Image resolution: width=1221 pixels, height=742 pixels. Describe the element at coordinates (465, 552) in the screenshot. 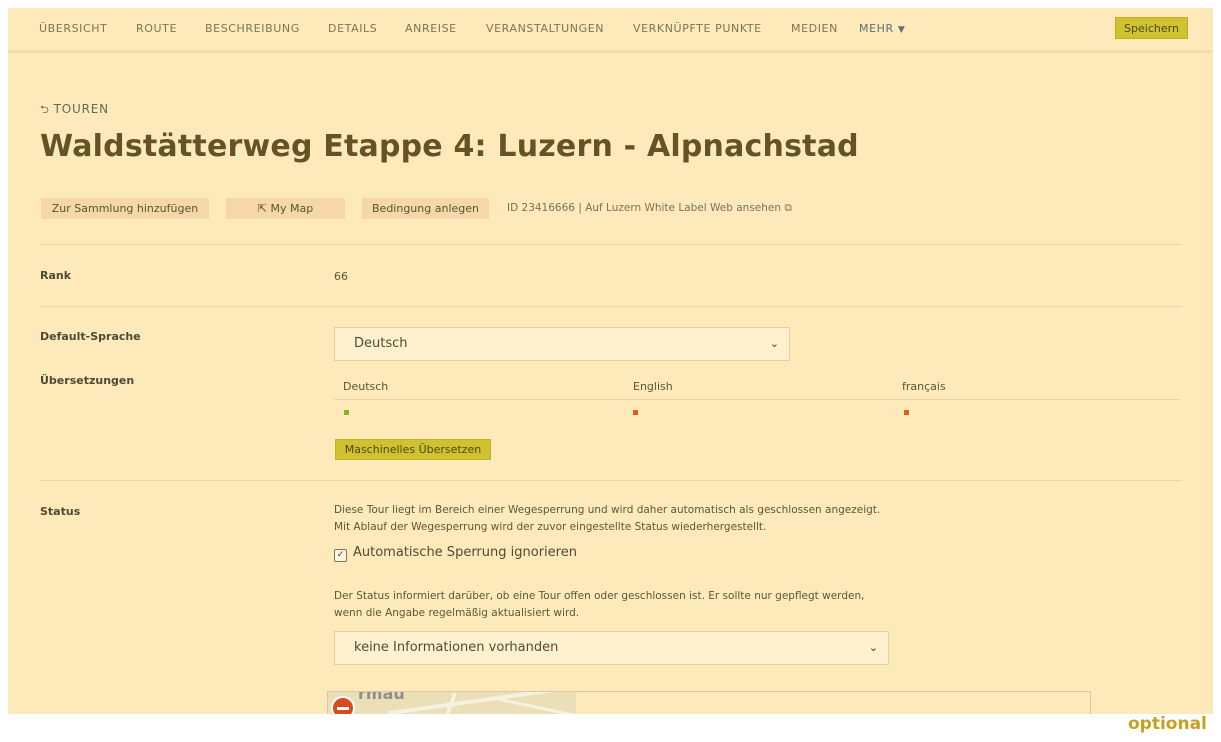

I see `ignore-closure-label: Automatische Sperrung ignorieren` at that location.